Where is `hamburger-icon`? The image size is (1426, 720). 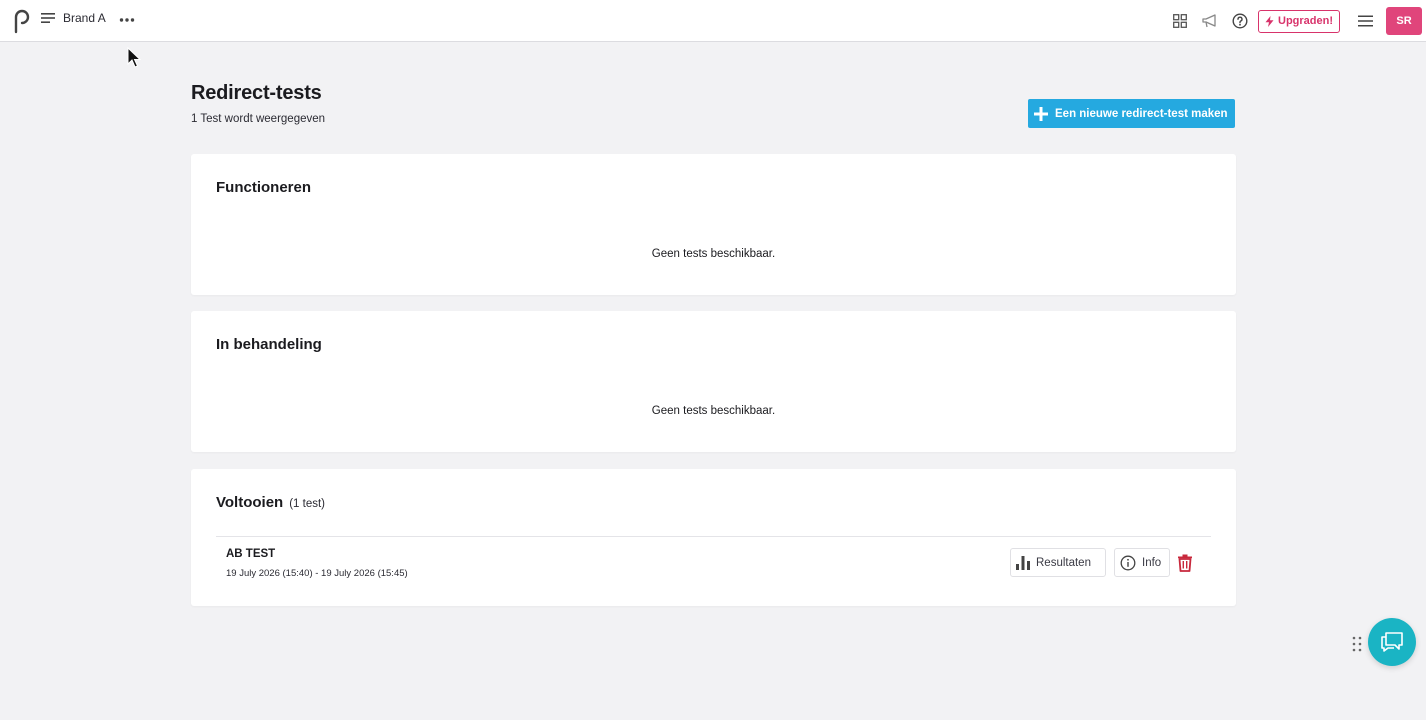
hamburger-icon is located at coordinates (1365, 21).